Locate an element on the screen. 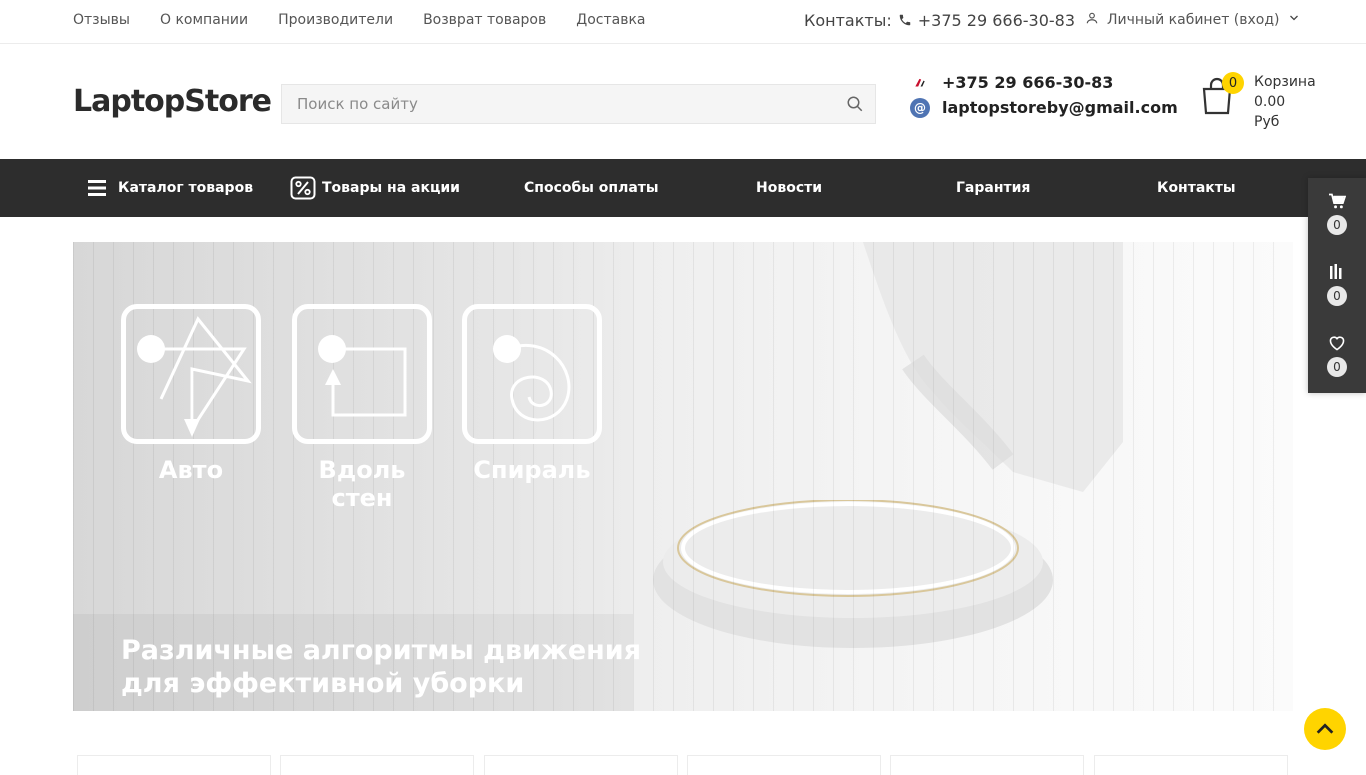 The height and width of the screenshot is (775, 1366). side-cart-count: 0 is located at coordinates (1337, 225).